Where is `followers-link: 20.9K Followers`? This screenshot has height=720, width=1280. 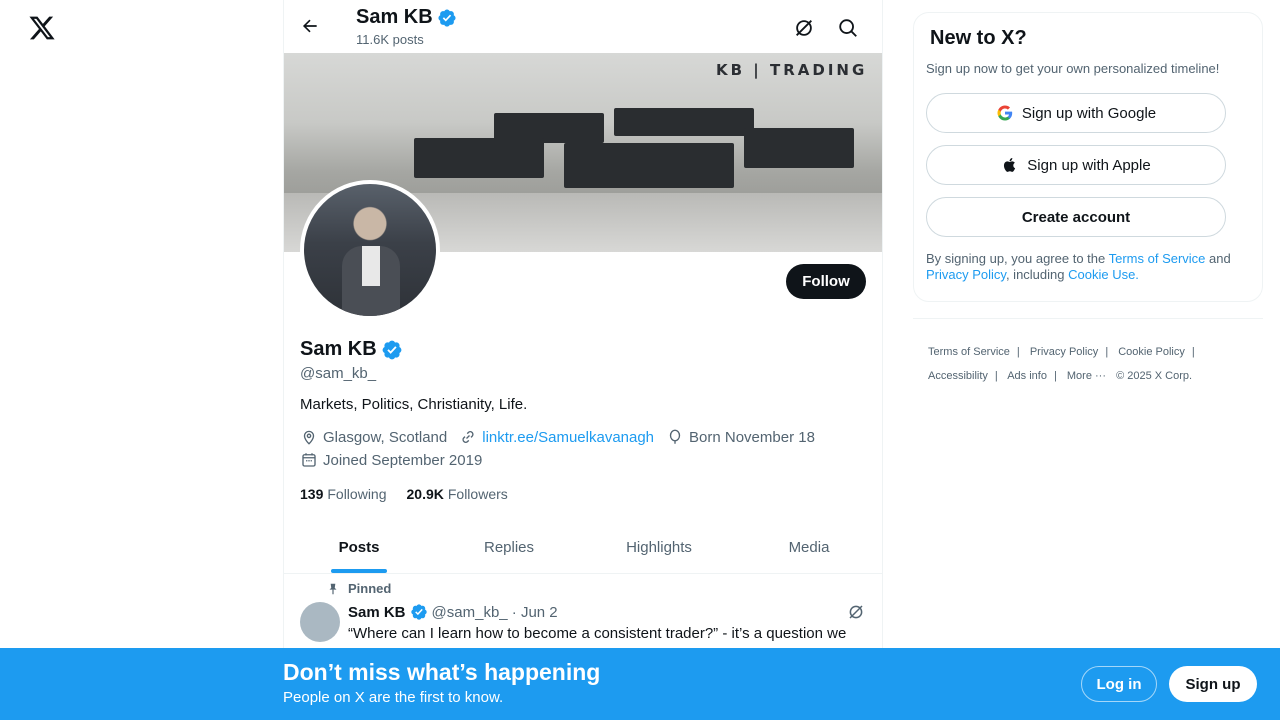 followers-link: 20.9K Followers is located at coordinates (457, 494).